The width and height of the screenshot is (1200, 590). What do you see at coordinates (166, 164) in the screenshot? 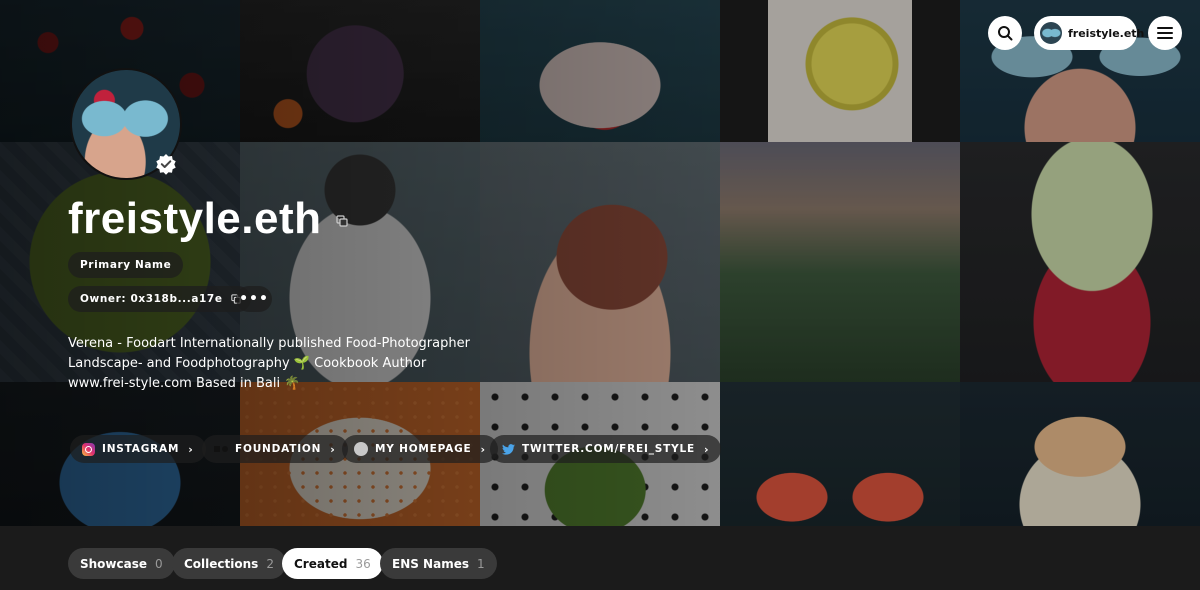
I see `verified-badge-icon` at bounding box center [166, 164].